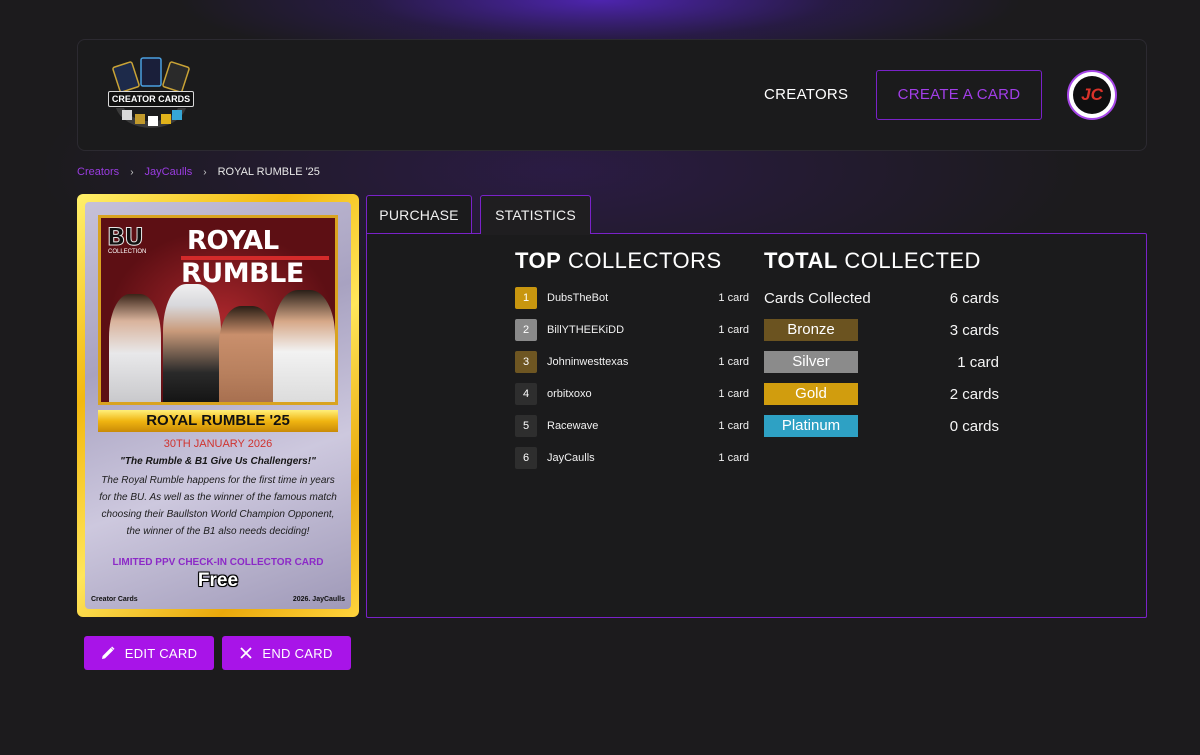 This screenshot has width=1200, height=755. What do you see at coordinates (806, 94) in the screenshot?
I see `nav-creators-link: CREATORS` at bounding box center [806, 94].